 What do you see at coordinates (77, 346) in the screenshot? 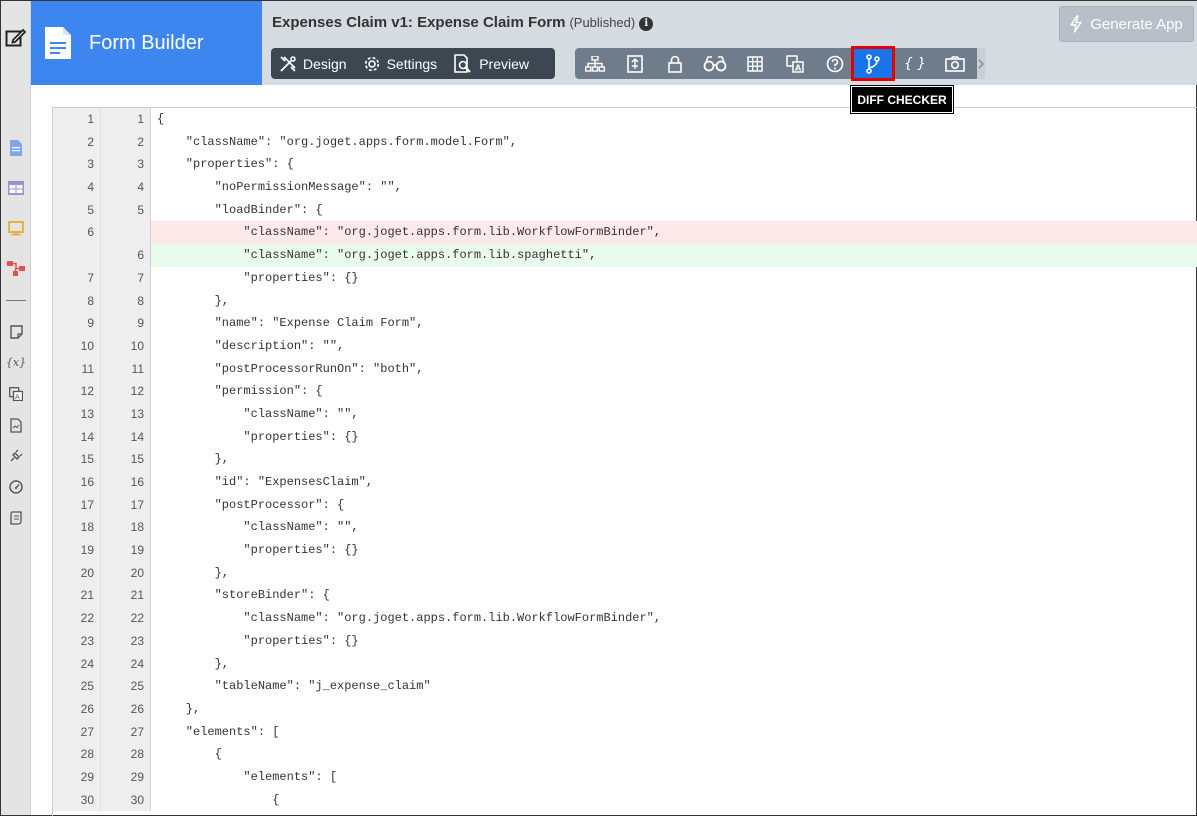
I see `left-line-number: 10` at bounding box center [77, 346].